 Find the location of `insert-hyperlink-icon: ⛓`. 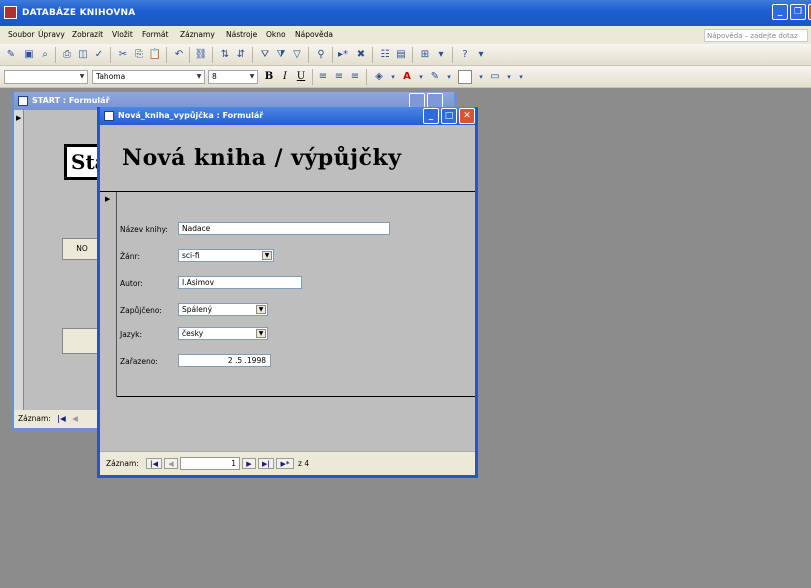

insert-hyperlink-icon: ⛓ is located at coordinates (201, 55).